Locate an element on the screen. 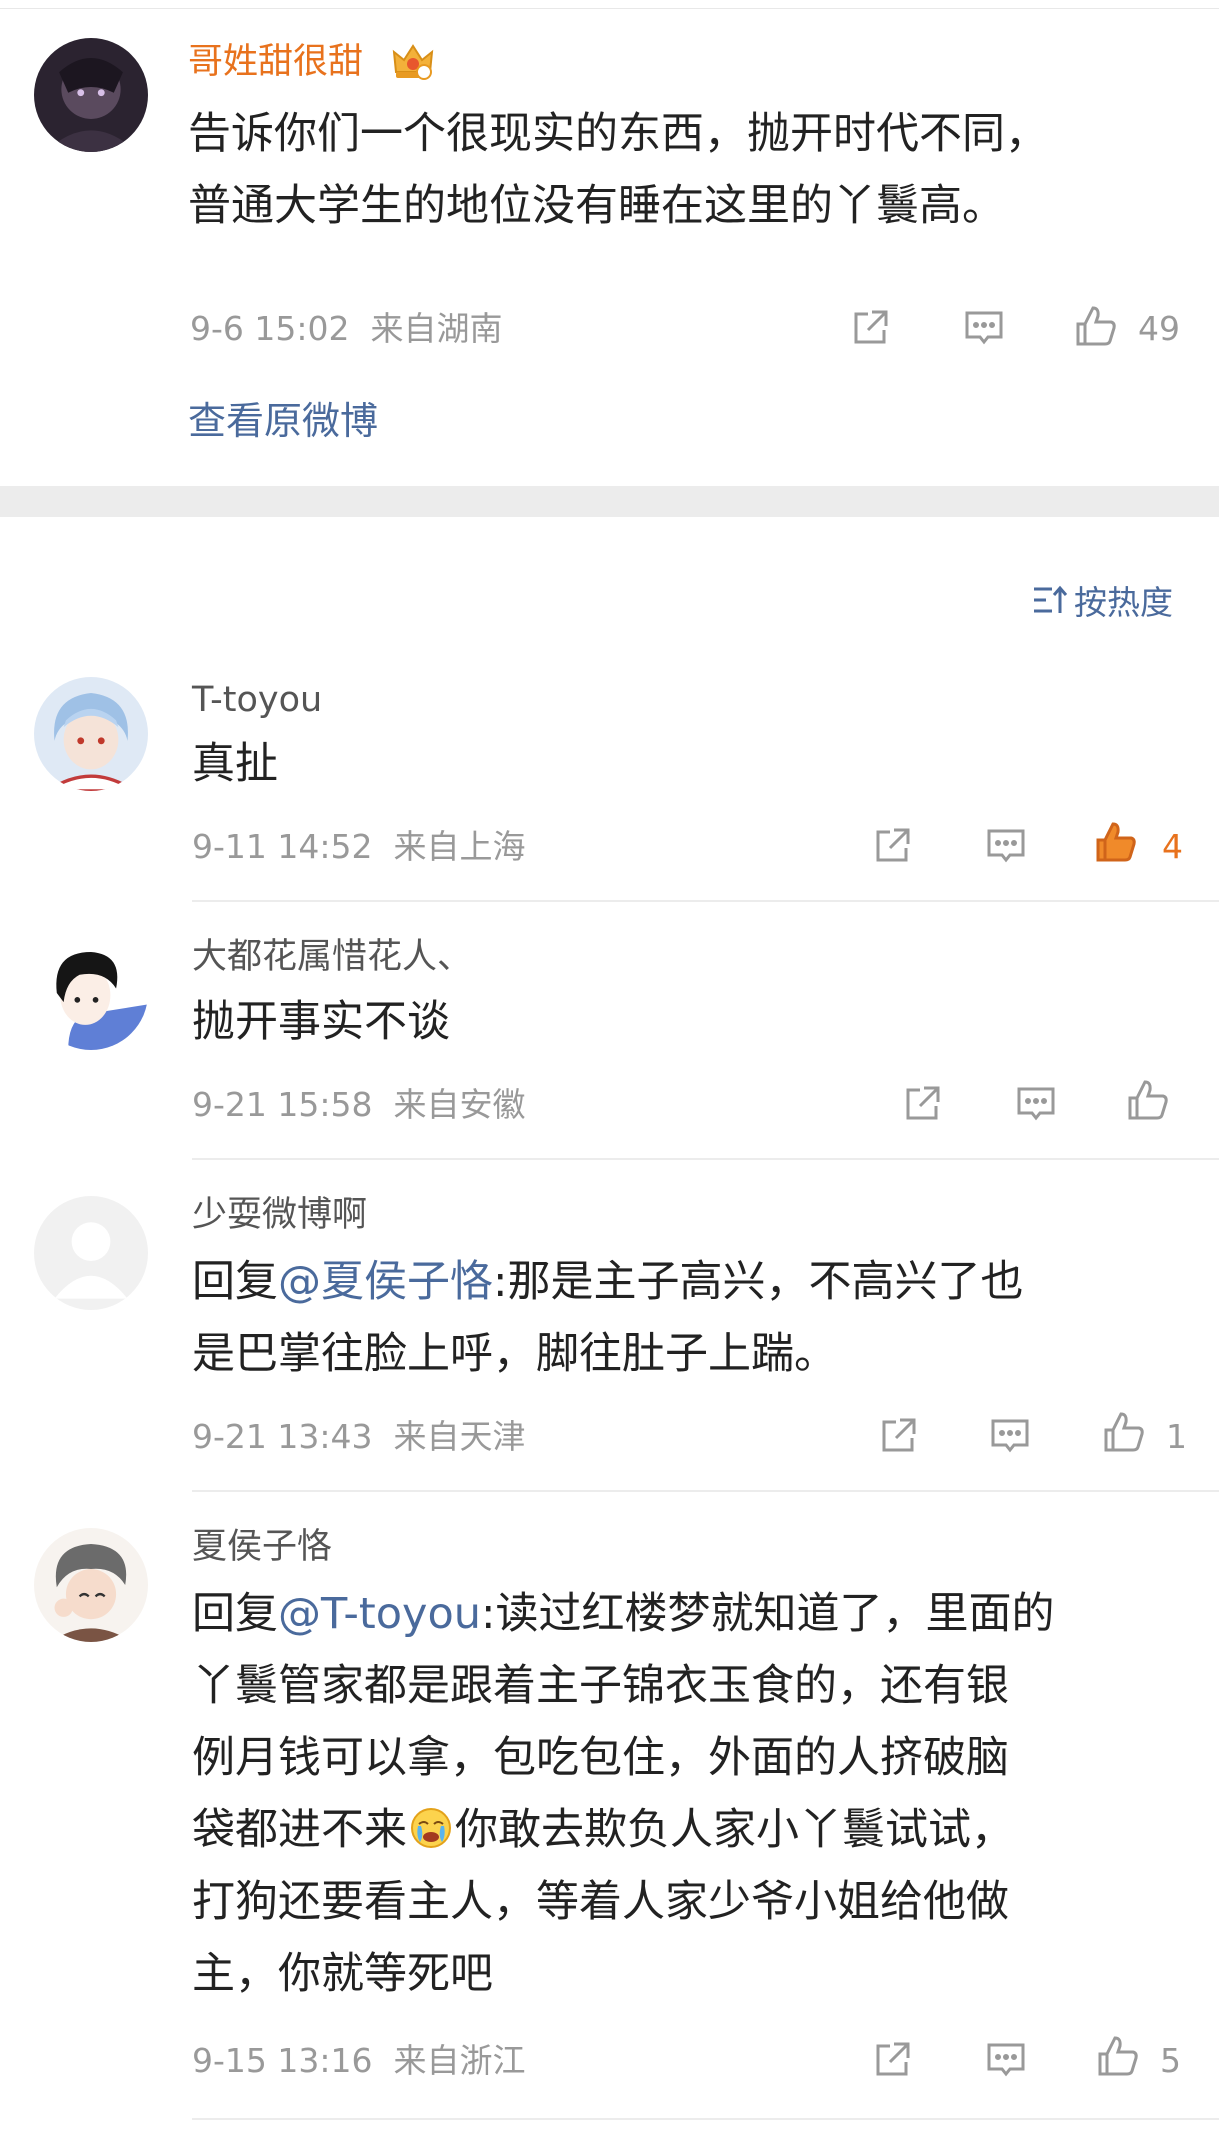 The width and height of the screenshot is (1219, 2141). post-text-line: 告诉你们一个很现实的东西，抛开时代不同， is located at coordinates (618, 134).